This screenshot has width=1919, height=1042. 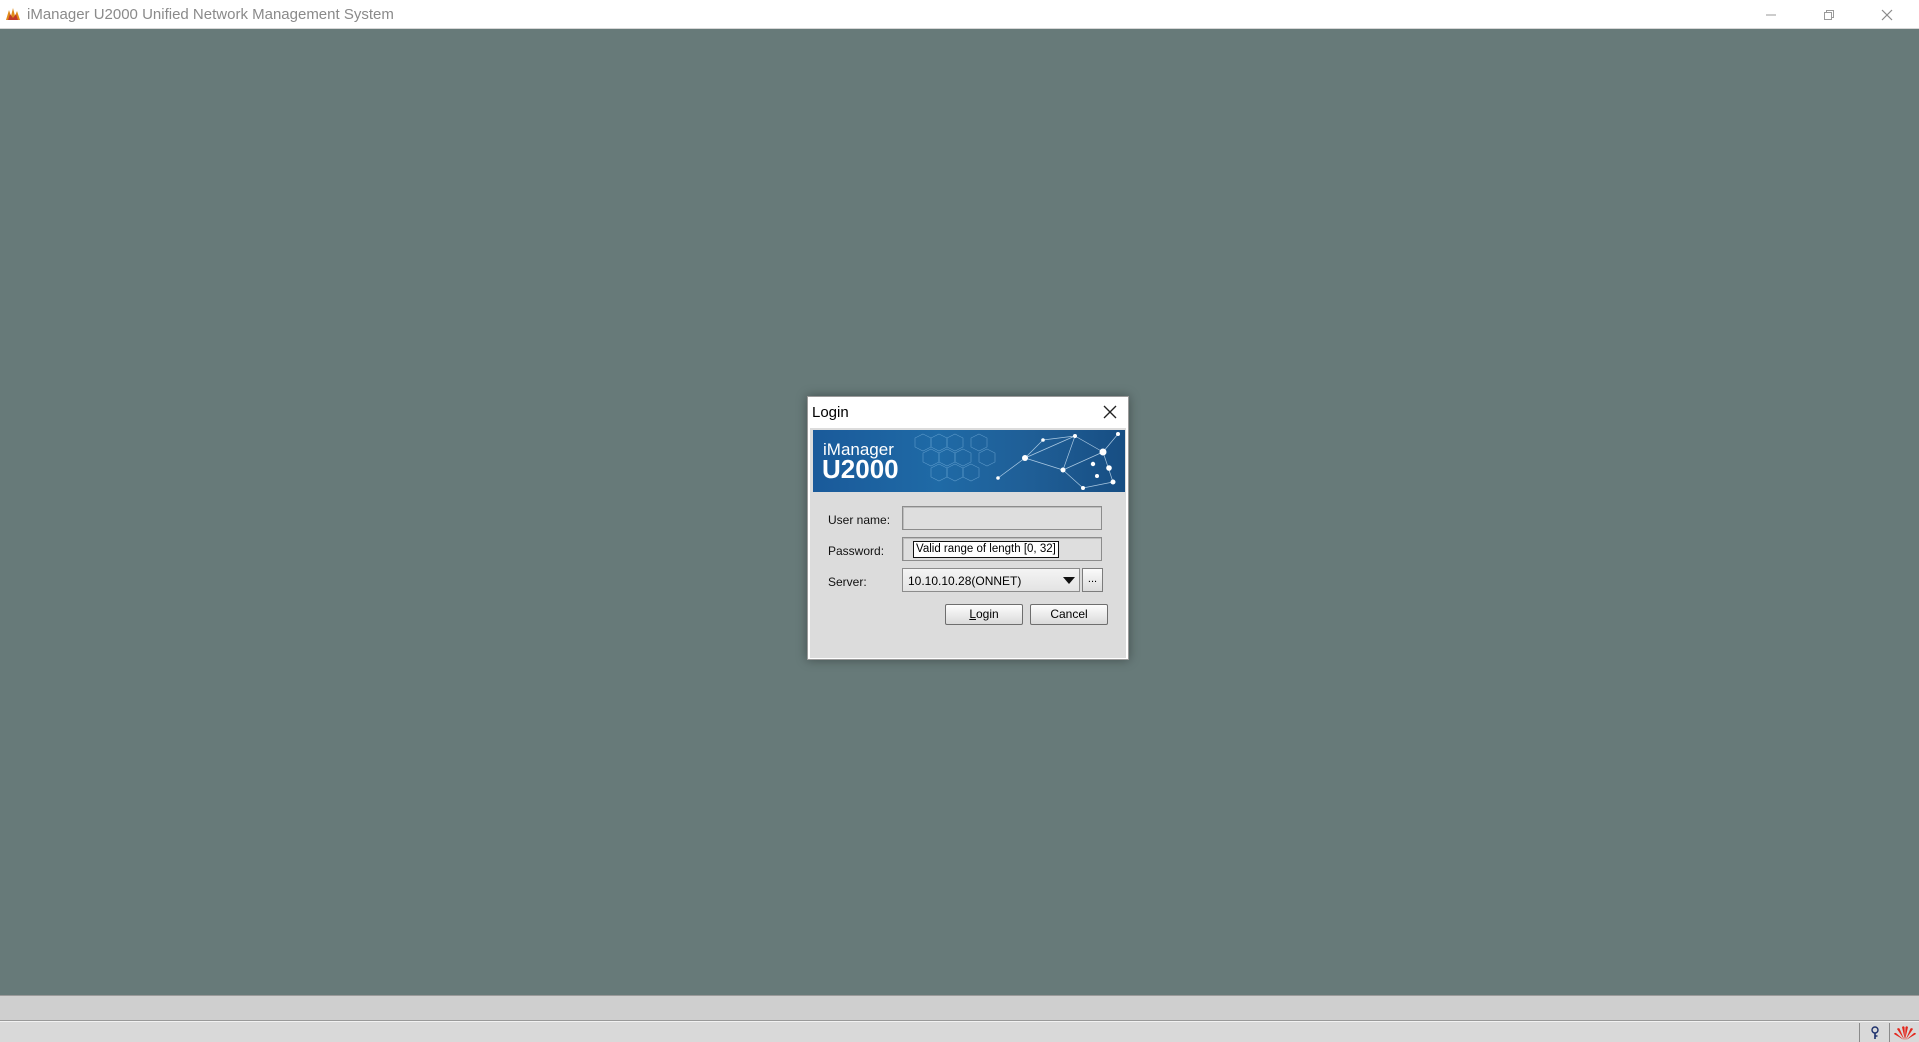 What do you see at coordinates (847, 582) in the screenshot?
I see `server-label: Server:` at bounding box center [847, 582].